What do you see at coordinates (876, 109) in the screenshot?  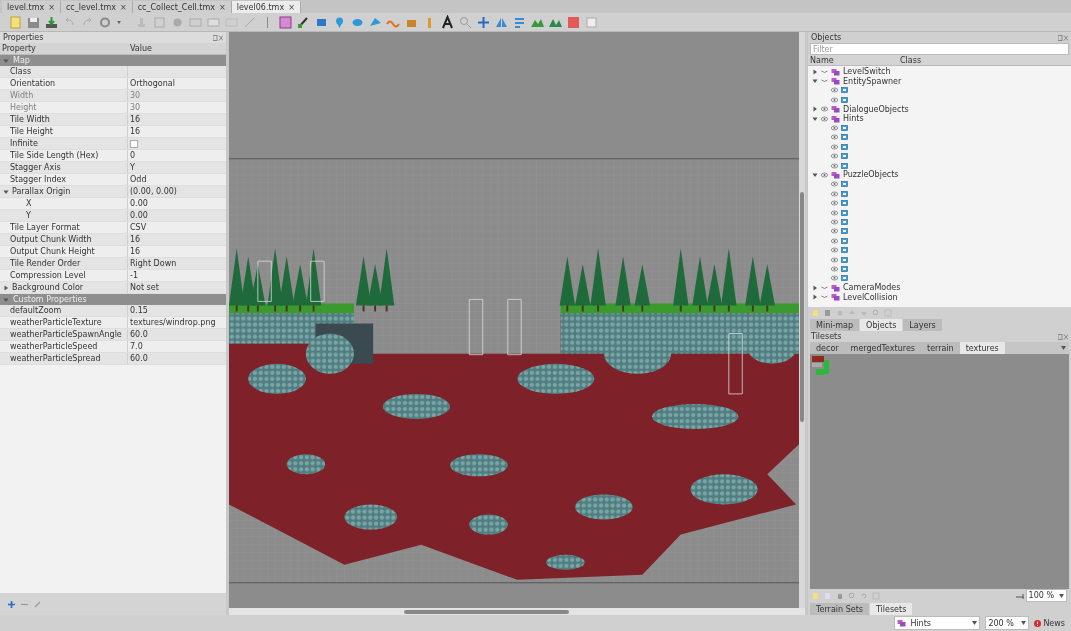 I see `layer-name: DialogueObjects` at bounding box center [876, 109].